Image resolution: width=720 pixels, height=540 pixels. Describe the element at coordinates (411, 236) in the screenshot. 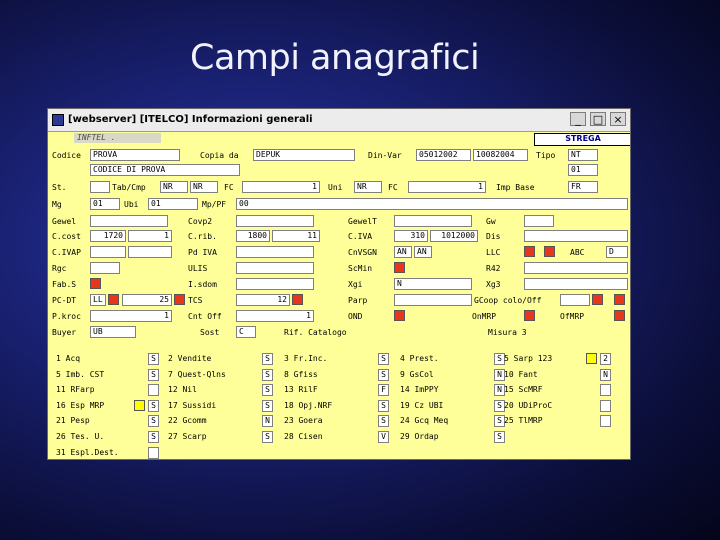

I see `civa-field-1: 310` at that location.